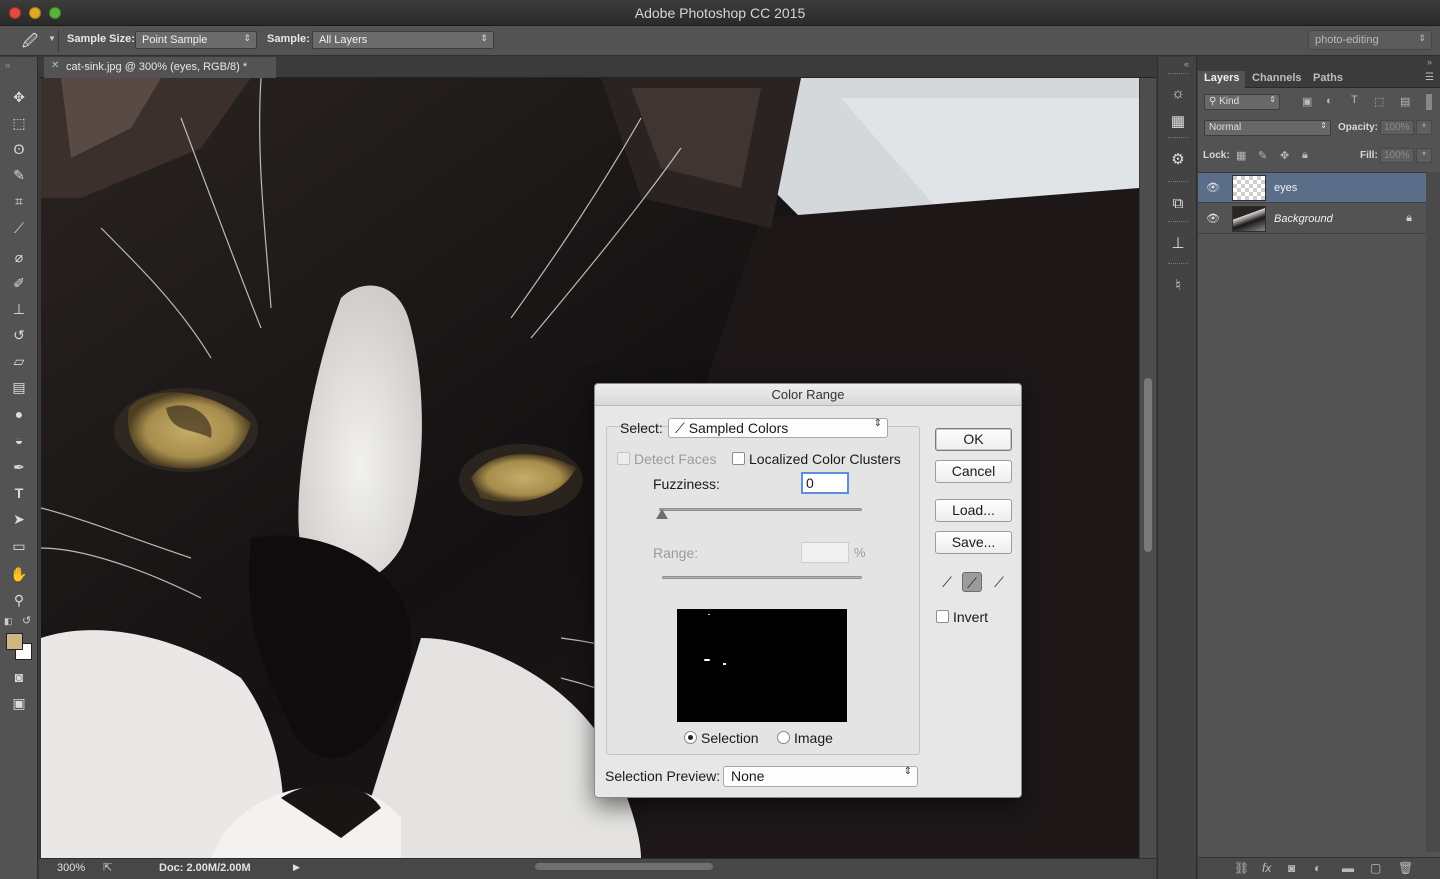  I want to click on fuzziness-slider-track, so click(760, 509).